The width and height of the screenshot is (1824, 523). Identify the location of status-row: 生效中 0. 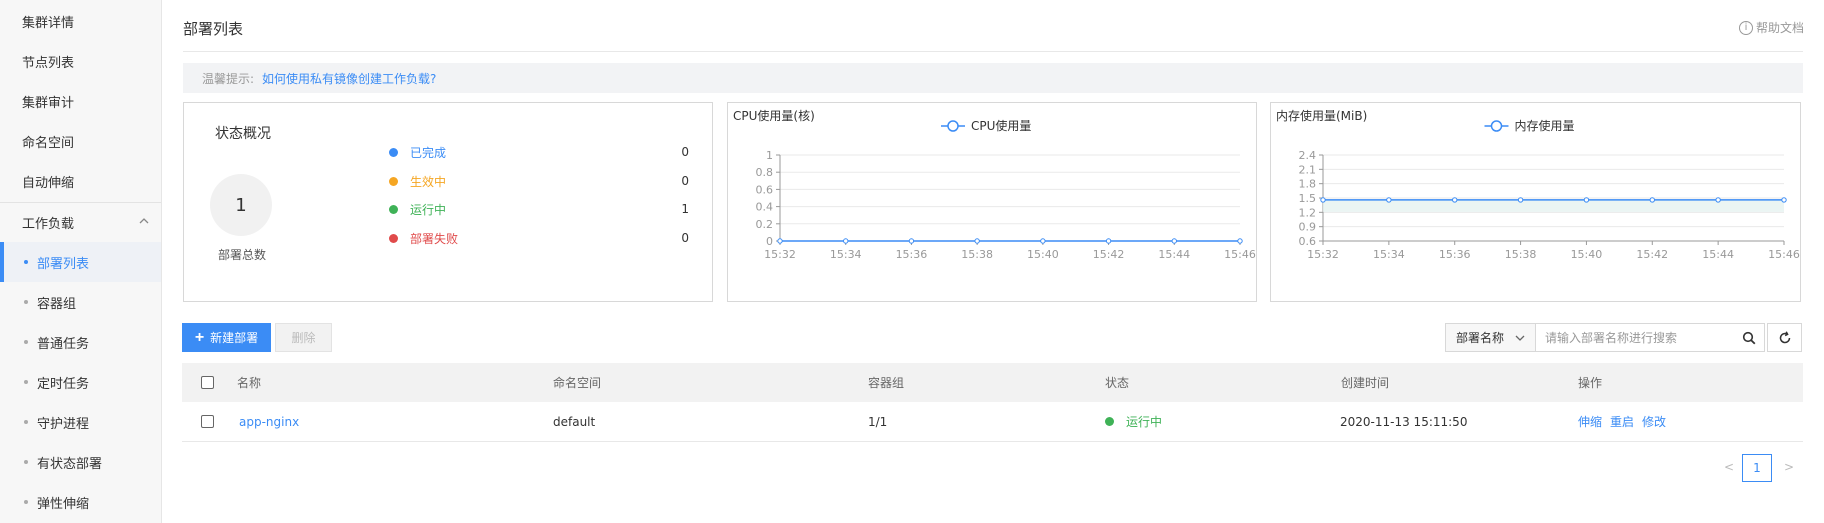
(539, 181).